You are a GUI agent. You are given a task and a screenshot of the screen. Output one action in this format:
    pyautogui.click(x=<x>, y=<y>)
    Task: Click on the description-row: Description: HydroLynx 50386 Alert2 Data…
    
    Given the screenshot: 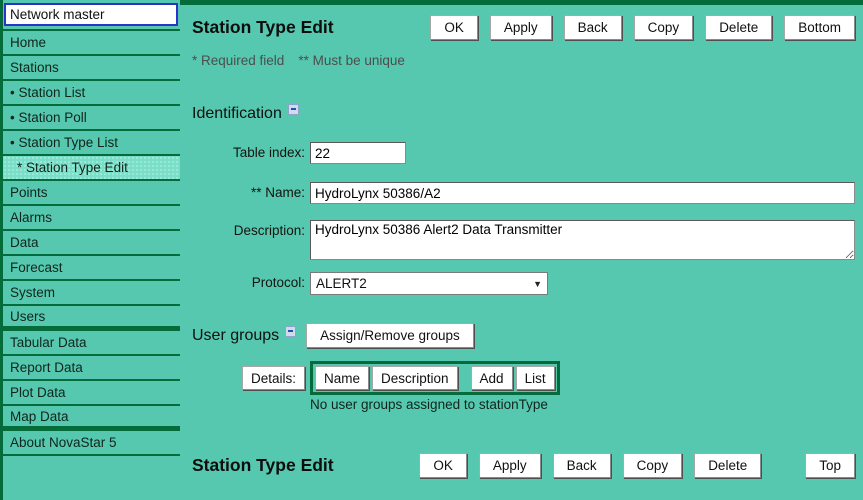 What is the action you would take?
    pyautogui.click(x=523, y=240)
    